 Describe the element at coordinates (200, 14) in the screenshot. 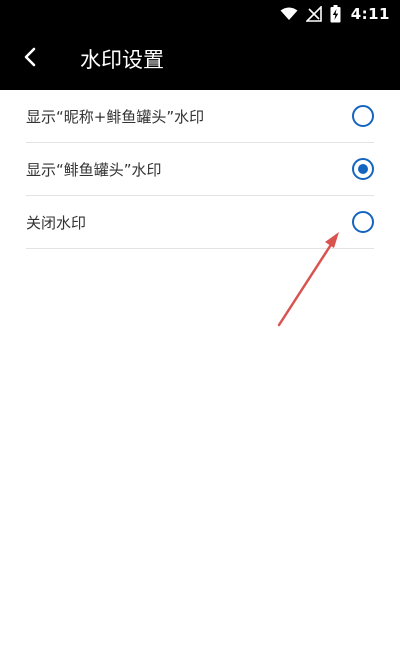

I see `status-bar: 4:11` at that location.